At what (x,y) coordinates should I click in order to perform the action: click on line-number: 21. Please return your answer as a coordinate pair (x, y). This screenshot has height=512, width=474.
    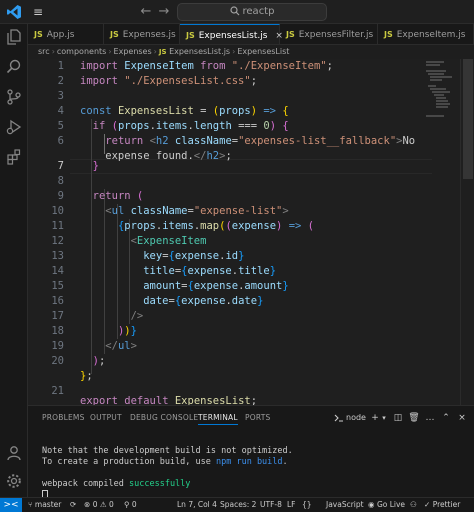
    Looking at the image, I should click on (57, 391).